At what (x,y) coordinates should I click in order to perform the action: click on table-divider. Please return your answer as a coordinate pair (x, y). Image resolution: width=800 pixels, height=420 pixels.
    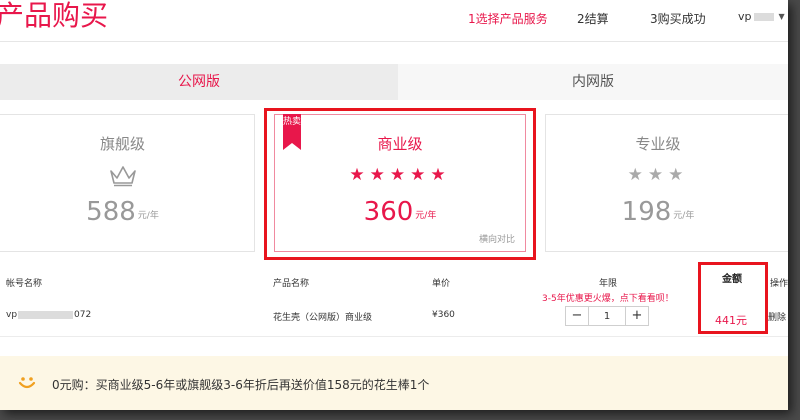
    Looking at the image, I should click on (394, 336).